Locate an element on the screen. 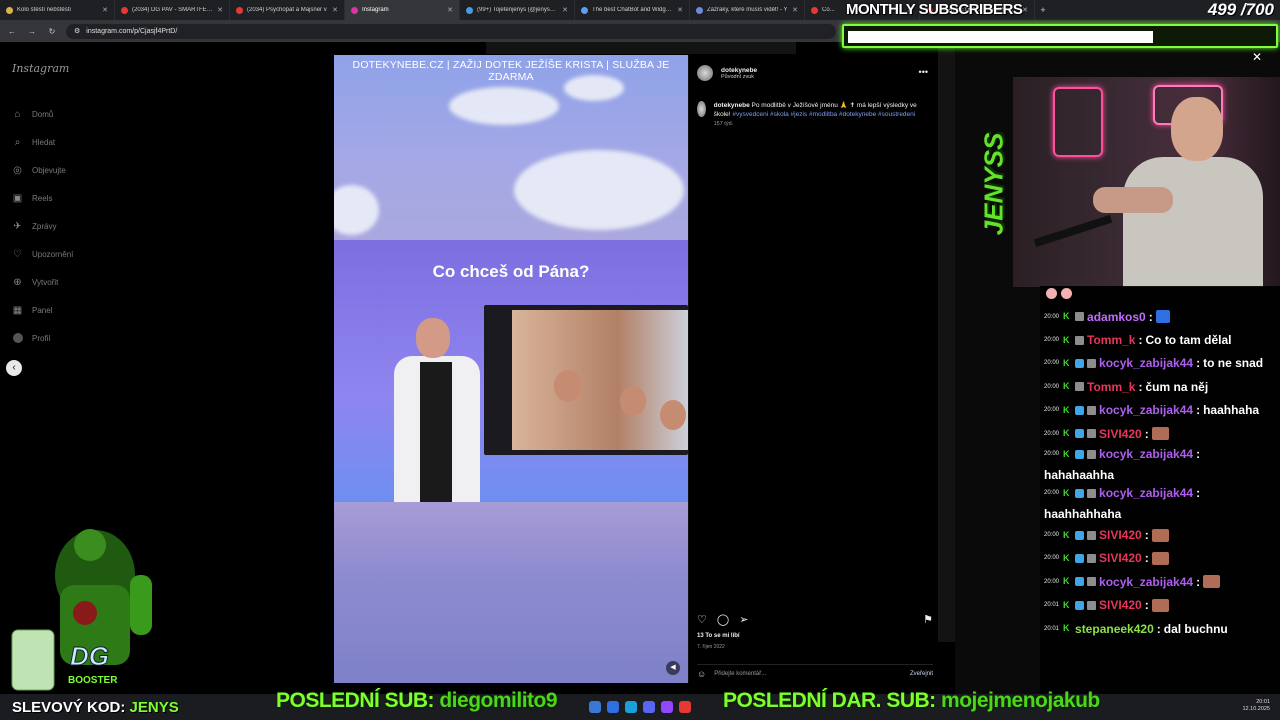 The width and height of the screenshot is (1280, 720). chat-timestamp: 20:01 is located at coordinates (1052, 628).